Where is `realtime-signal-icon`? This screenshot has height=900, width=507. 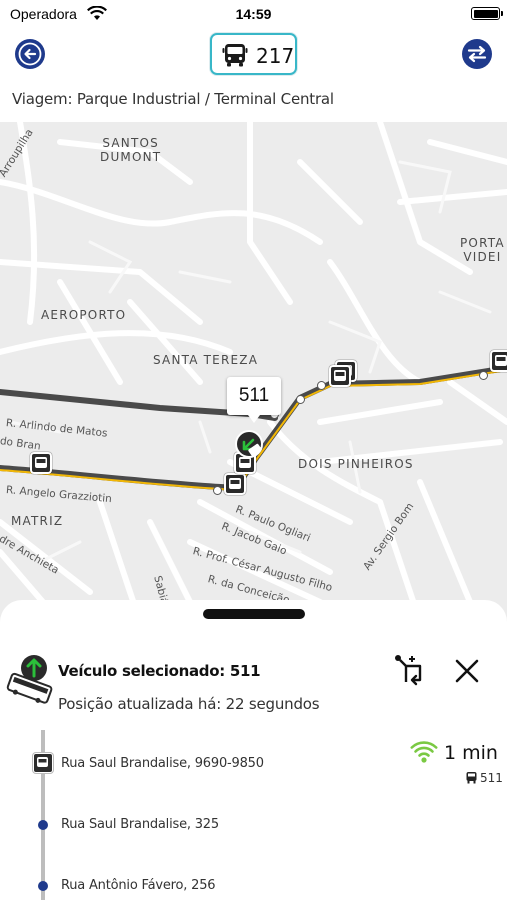
realtime-signal-icon is located at coordinates (424, 754).